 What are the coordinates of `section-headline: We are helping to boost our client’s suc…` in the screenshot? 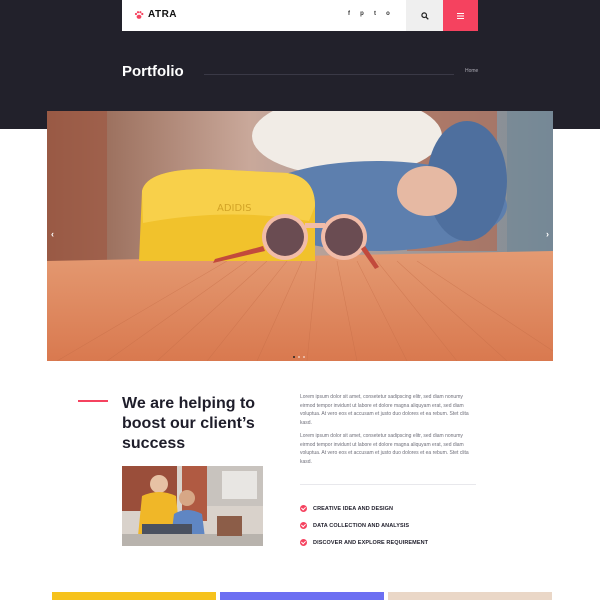 It's located at (202, 424).